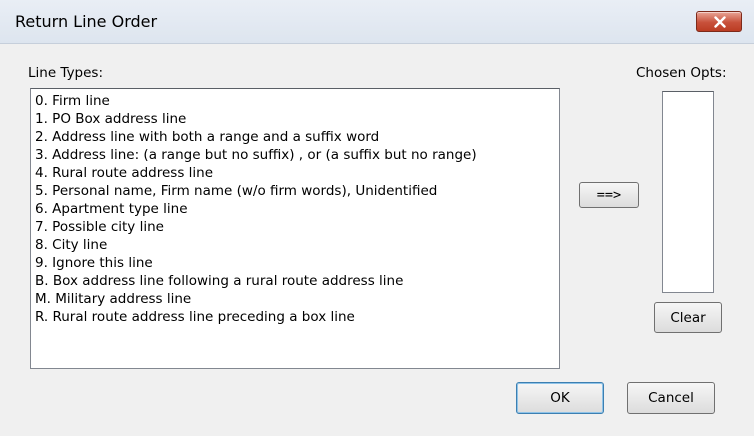  Describe the element at coordinates (71, 245) in the screenshot. I see `list-item: 8. City line` at that location.